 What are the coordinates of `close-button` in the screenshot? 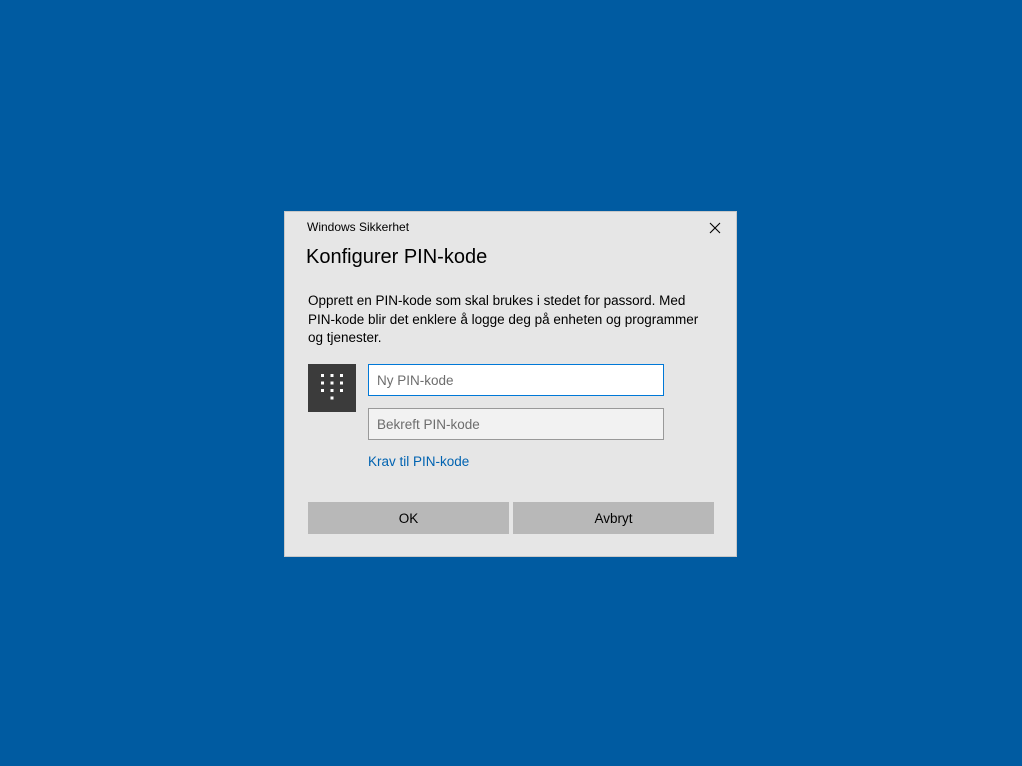 It's located at (715, 228).